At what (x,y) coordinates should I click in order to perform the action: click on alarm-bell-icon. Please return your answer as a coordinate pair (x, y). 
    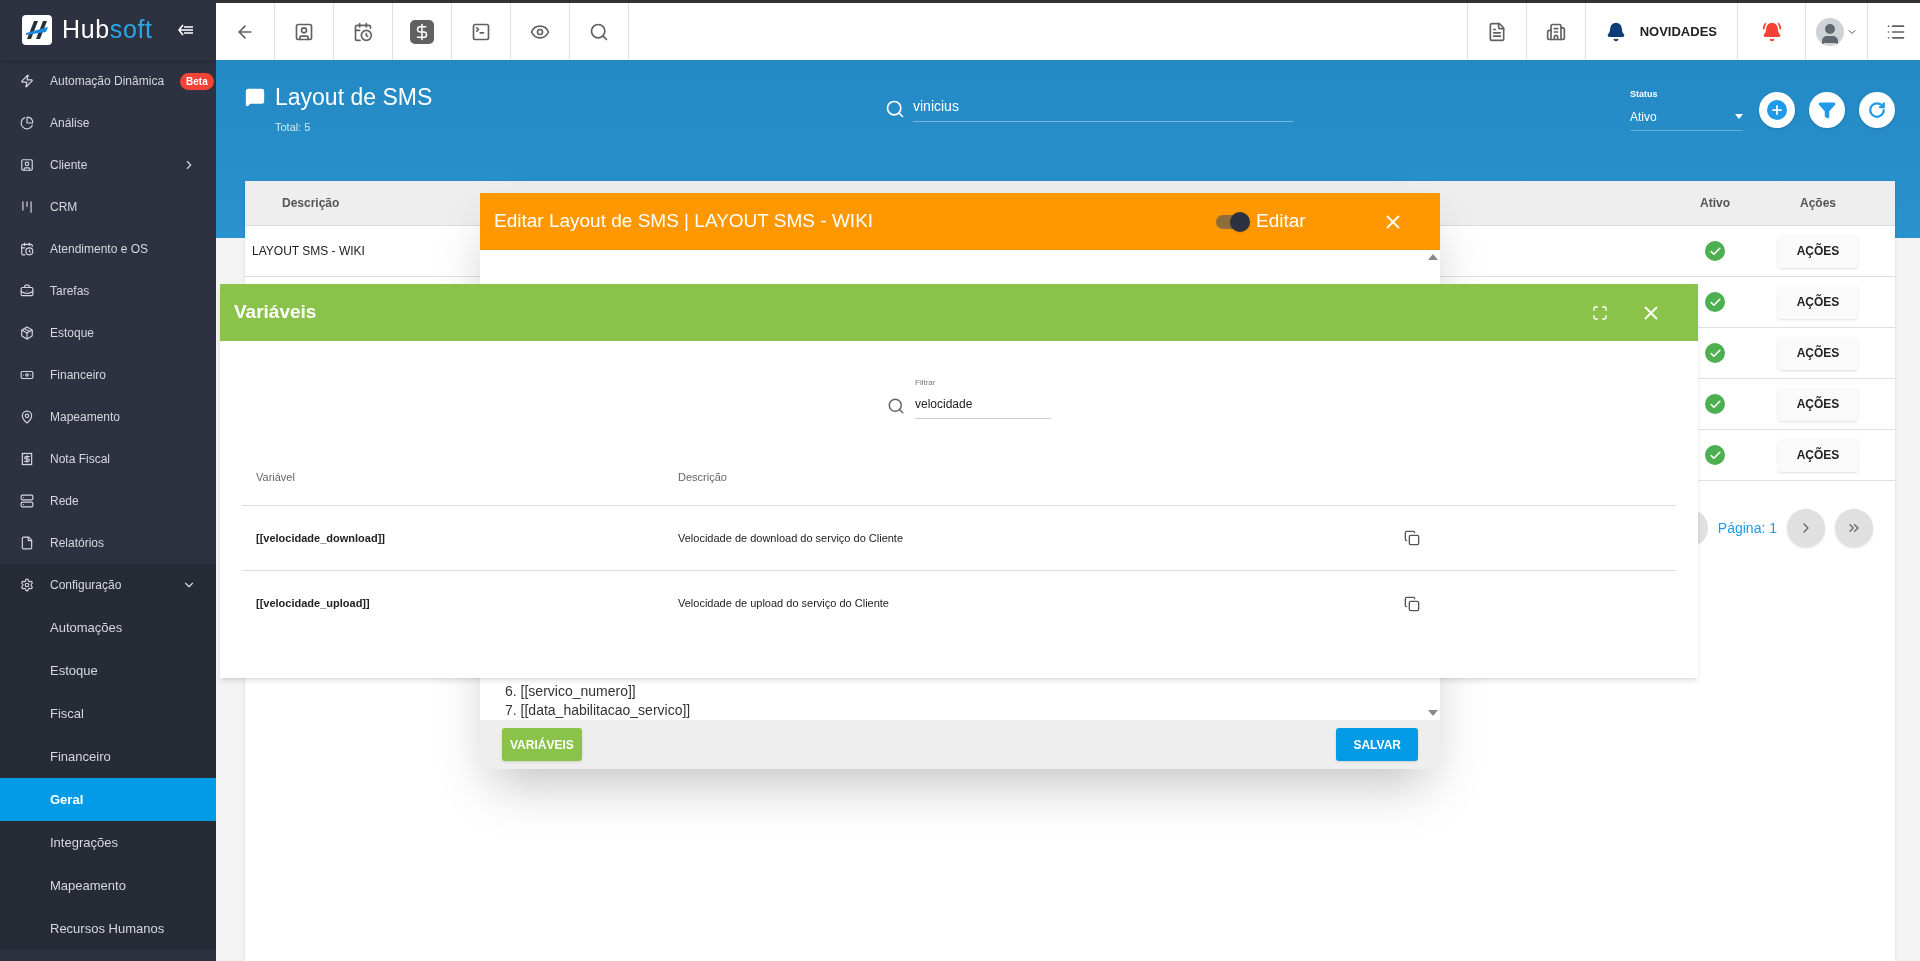
    Looking at the image, I should click on (1771, 31).